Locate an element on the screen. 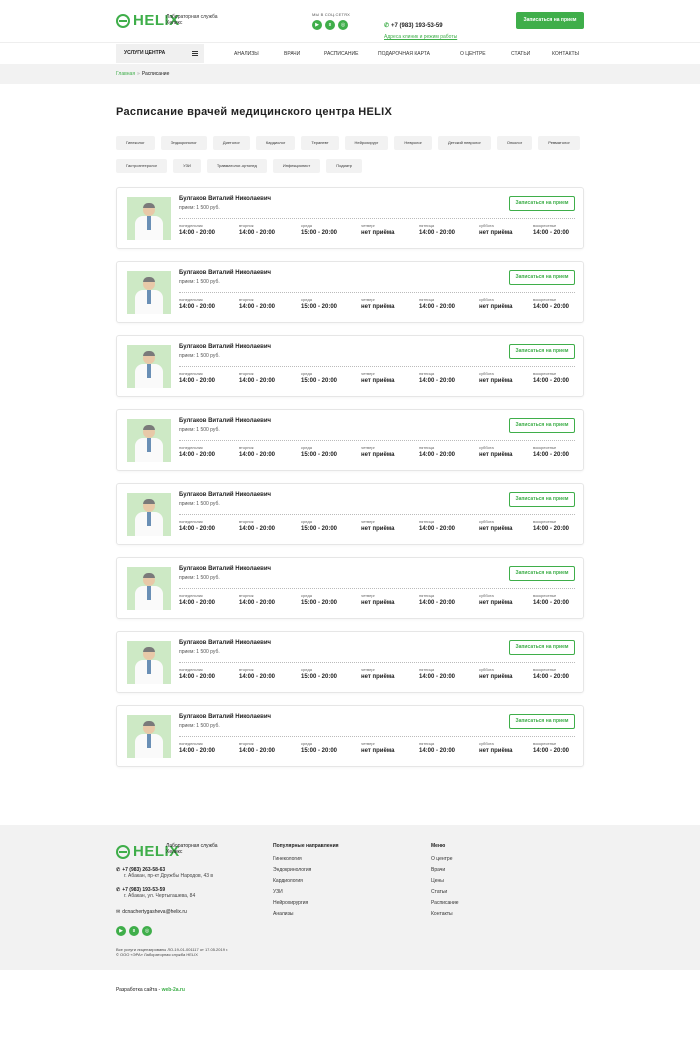 The image size is (700, 1039). nav-link-articles: СТАТЬИ is located at coordinates (520, 54).